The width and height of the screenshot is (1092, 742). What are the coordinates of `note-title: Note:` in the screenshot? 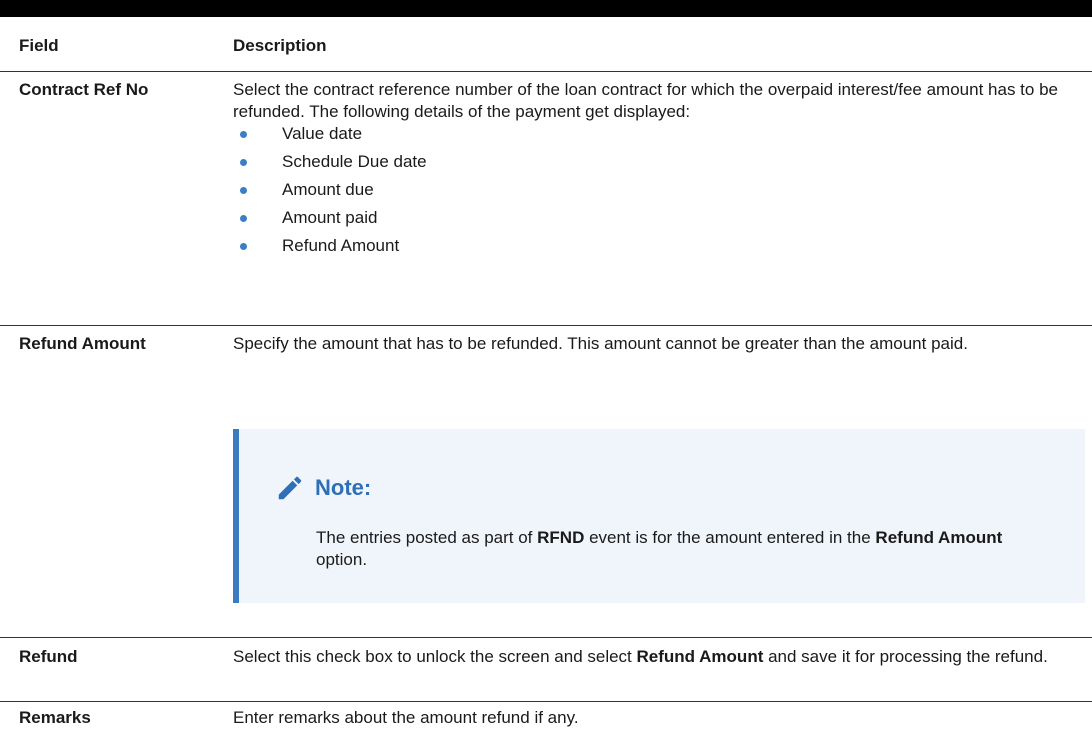 It's located at (343, 487).